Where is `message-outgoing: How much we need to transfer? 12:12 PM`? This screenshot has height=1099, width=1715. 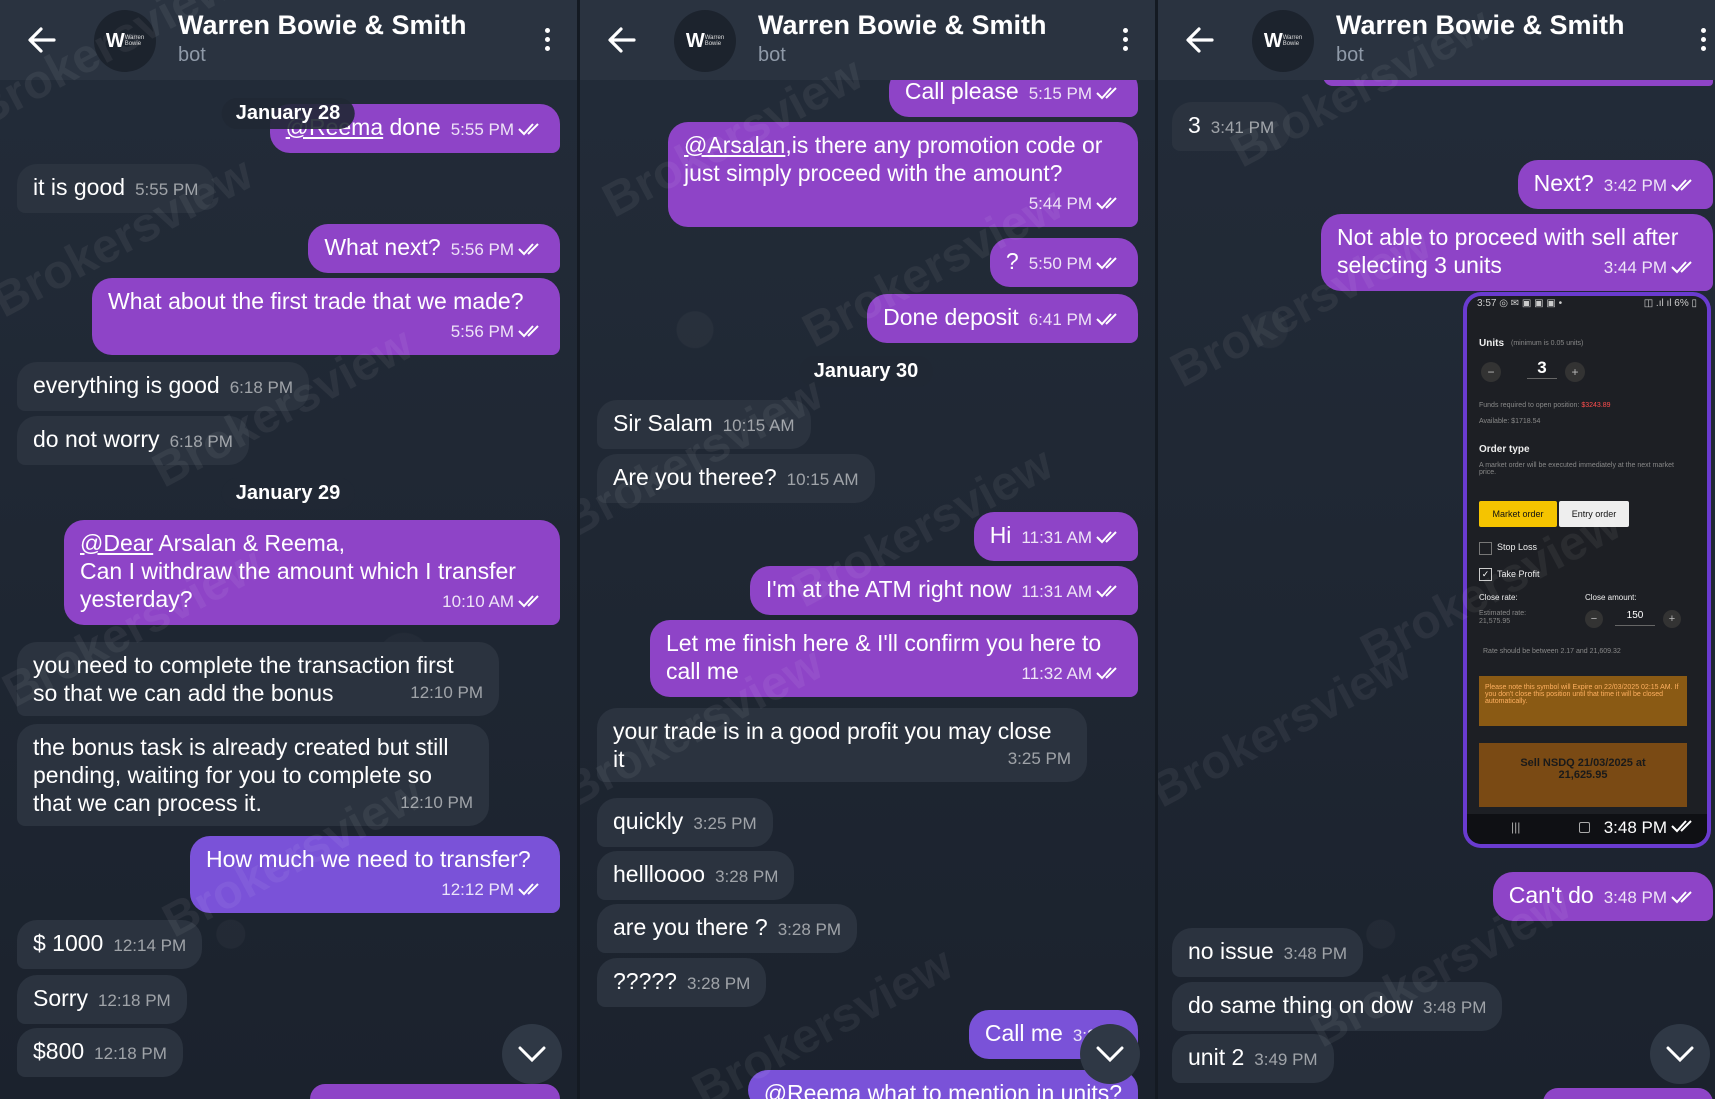
message-outgoing: How much we need to transfer? 12:12 PM is located at coordinates (375, 874).